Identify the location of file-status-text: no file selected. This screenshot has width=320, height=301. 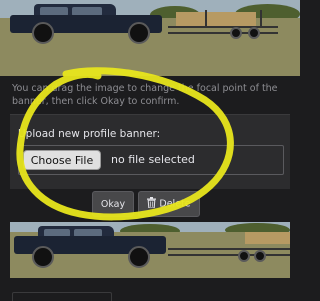
(153, 159).